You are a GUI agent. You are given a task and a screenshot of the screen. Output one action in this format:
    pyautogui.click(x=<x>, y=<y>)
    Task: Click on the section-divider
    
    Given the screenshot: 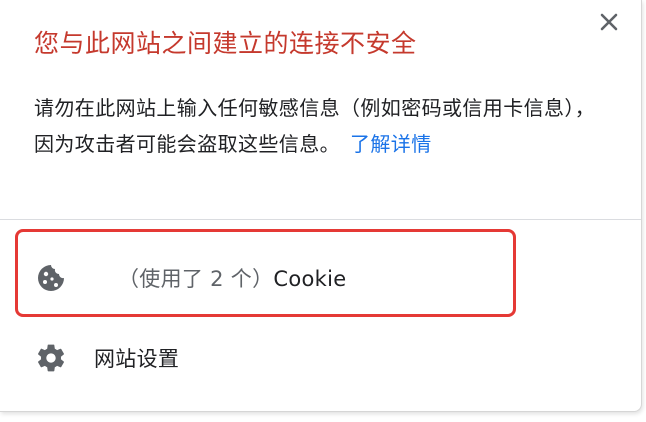 What is the action you would take?
    pyautogui.click(x=320, y=219)
    